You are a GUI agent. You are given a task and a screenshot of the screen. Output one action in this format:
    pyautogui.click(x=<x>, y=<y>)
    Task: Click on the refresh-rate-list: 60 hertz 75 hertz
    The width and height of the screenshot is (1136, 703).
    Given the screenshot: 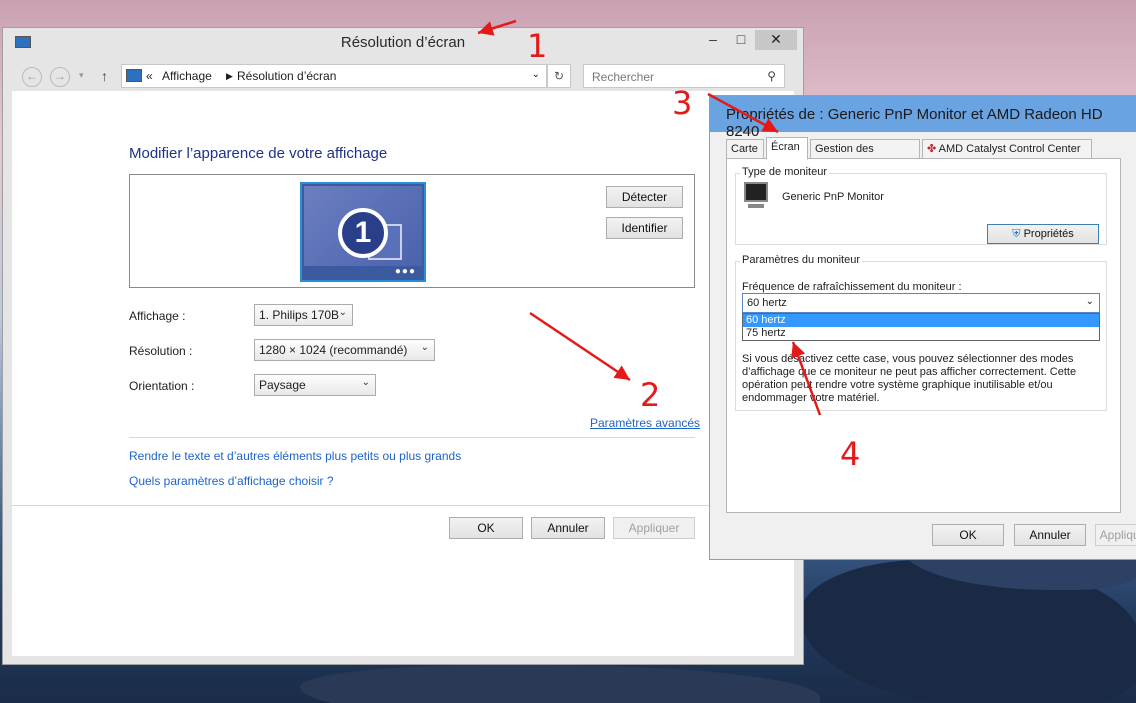 What is the action you would take?
    pyautogui.click(x=921, y=327)
    